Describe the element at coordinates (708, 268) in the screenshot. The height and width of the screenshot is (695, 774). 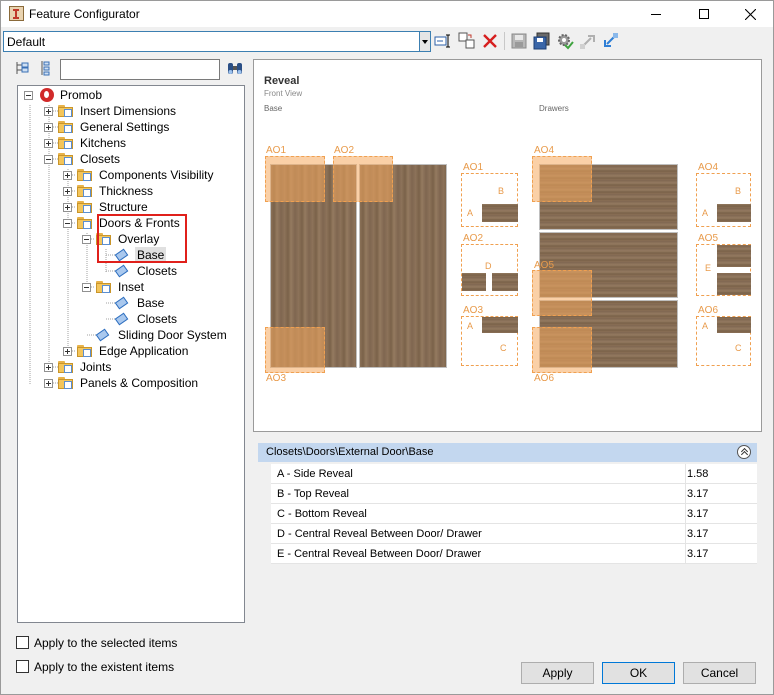
I see `letter-e: E` at that location.